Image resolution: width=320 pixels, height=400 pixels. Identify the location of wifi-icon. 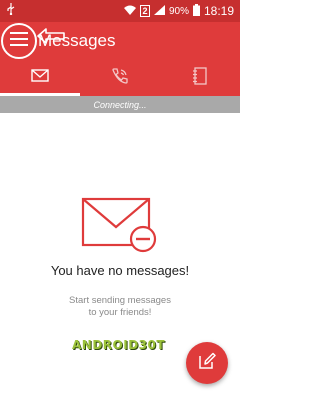
(129, 11).